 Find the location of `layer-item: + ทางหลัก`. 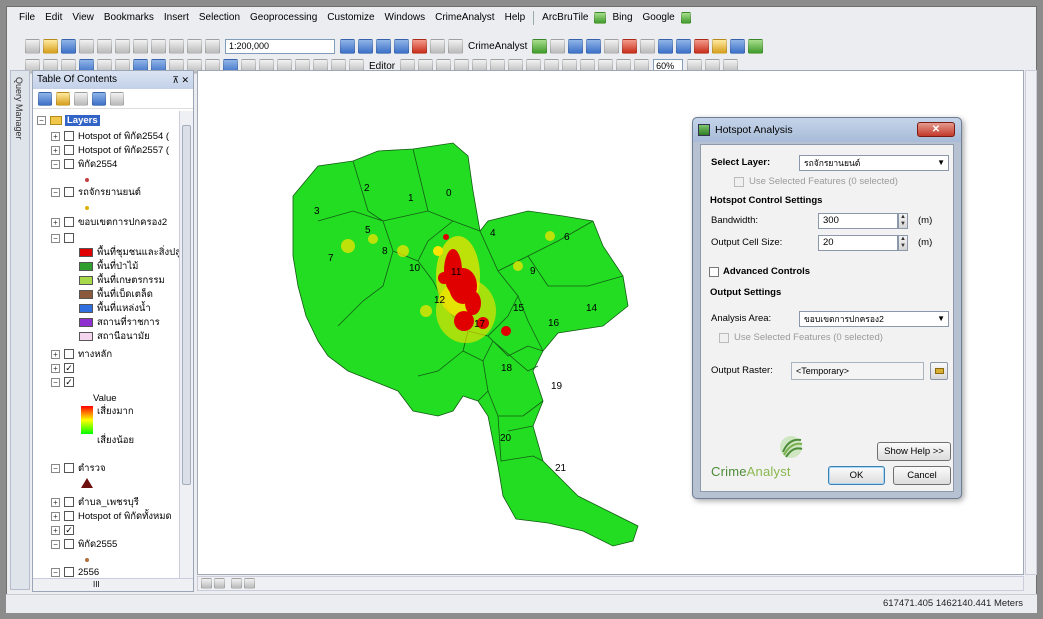

layer-item: + ทางหลัก is located at coordinates (81, 354).